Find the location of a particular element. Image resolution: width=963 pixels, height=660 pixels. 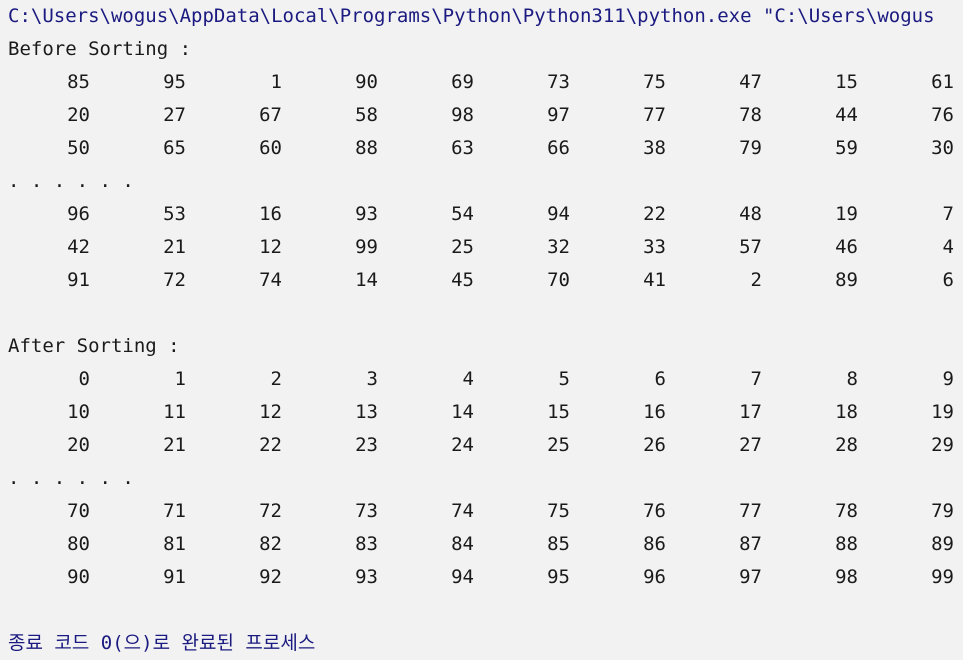

output-value: 66 is located at coordinates (558, 148).